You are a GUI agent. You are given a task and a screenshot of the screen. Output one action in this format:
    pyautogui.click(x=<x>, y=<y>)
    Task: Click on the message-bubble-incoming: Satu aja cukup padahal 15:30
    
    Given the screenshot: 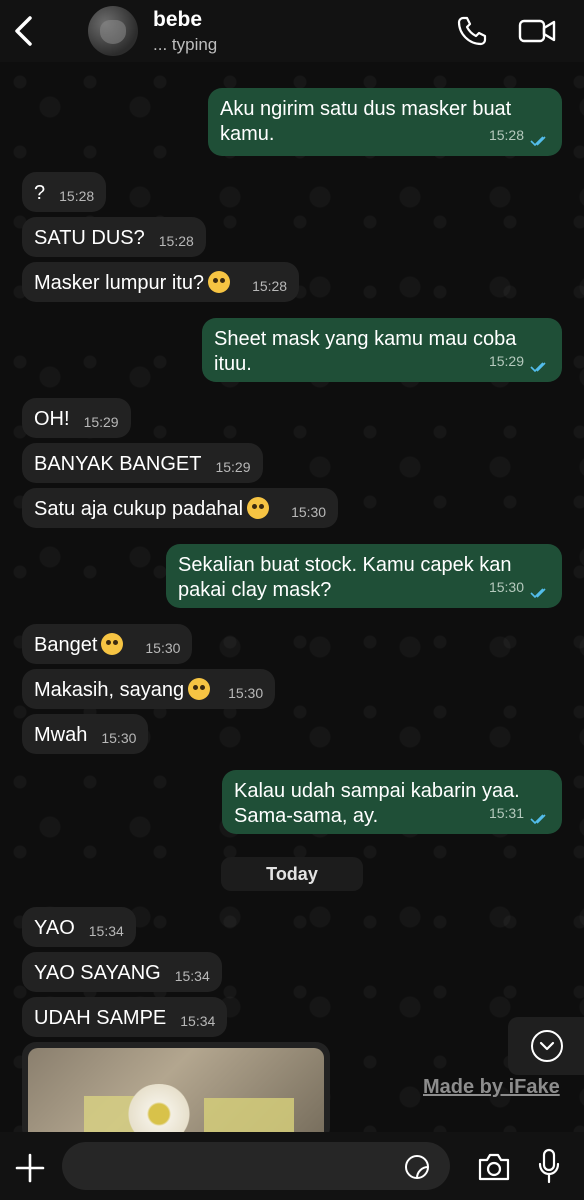 What is the action you would take?
    pyautogui.click(x=180, y=508)
    